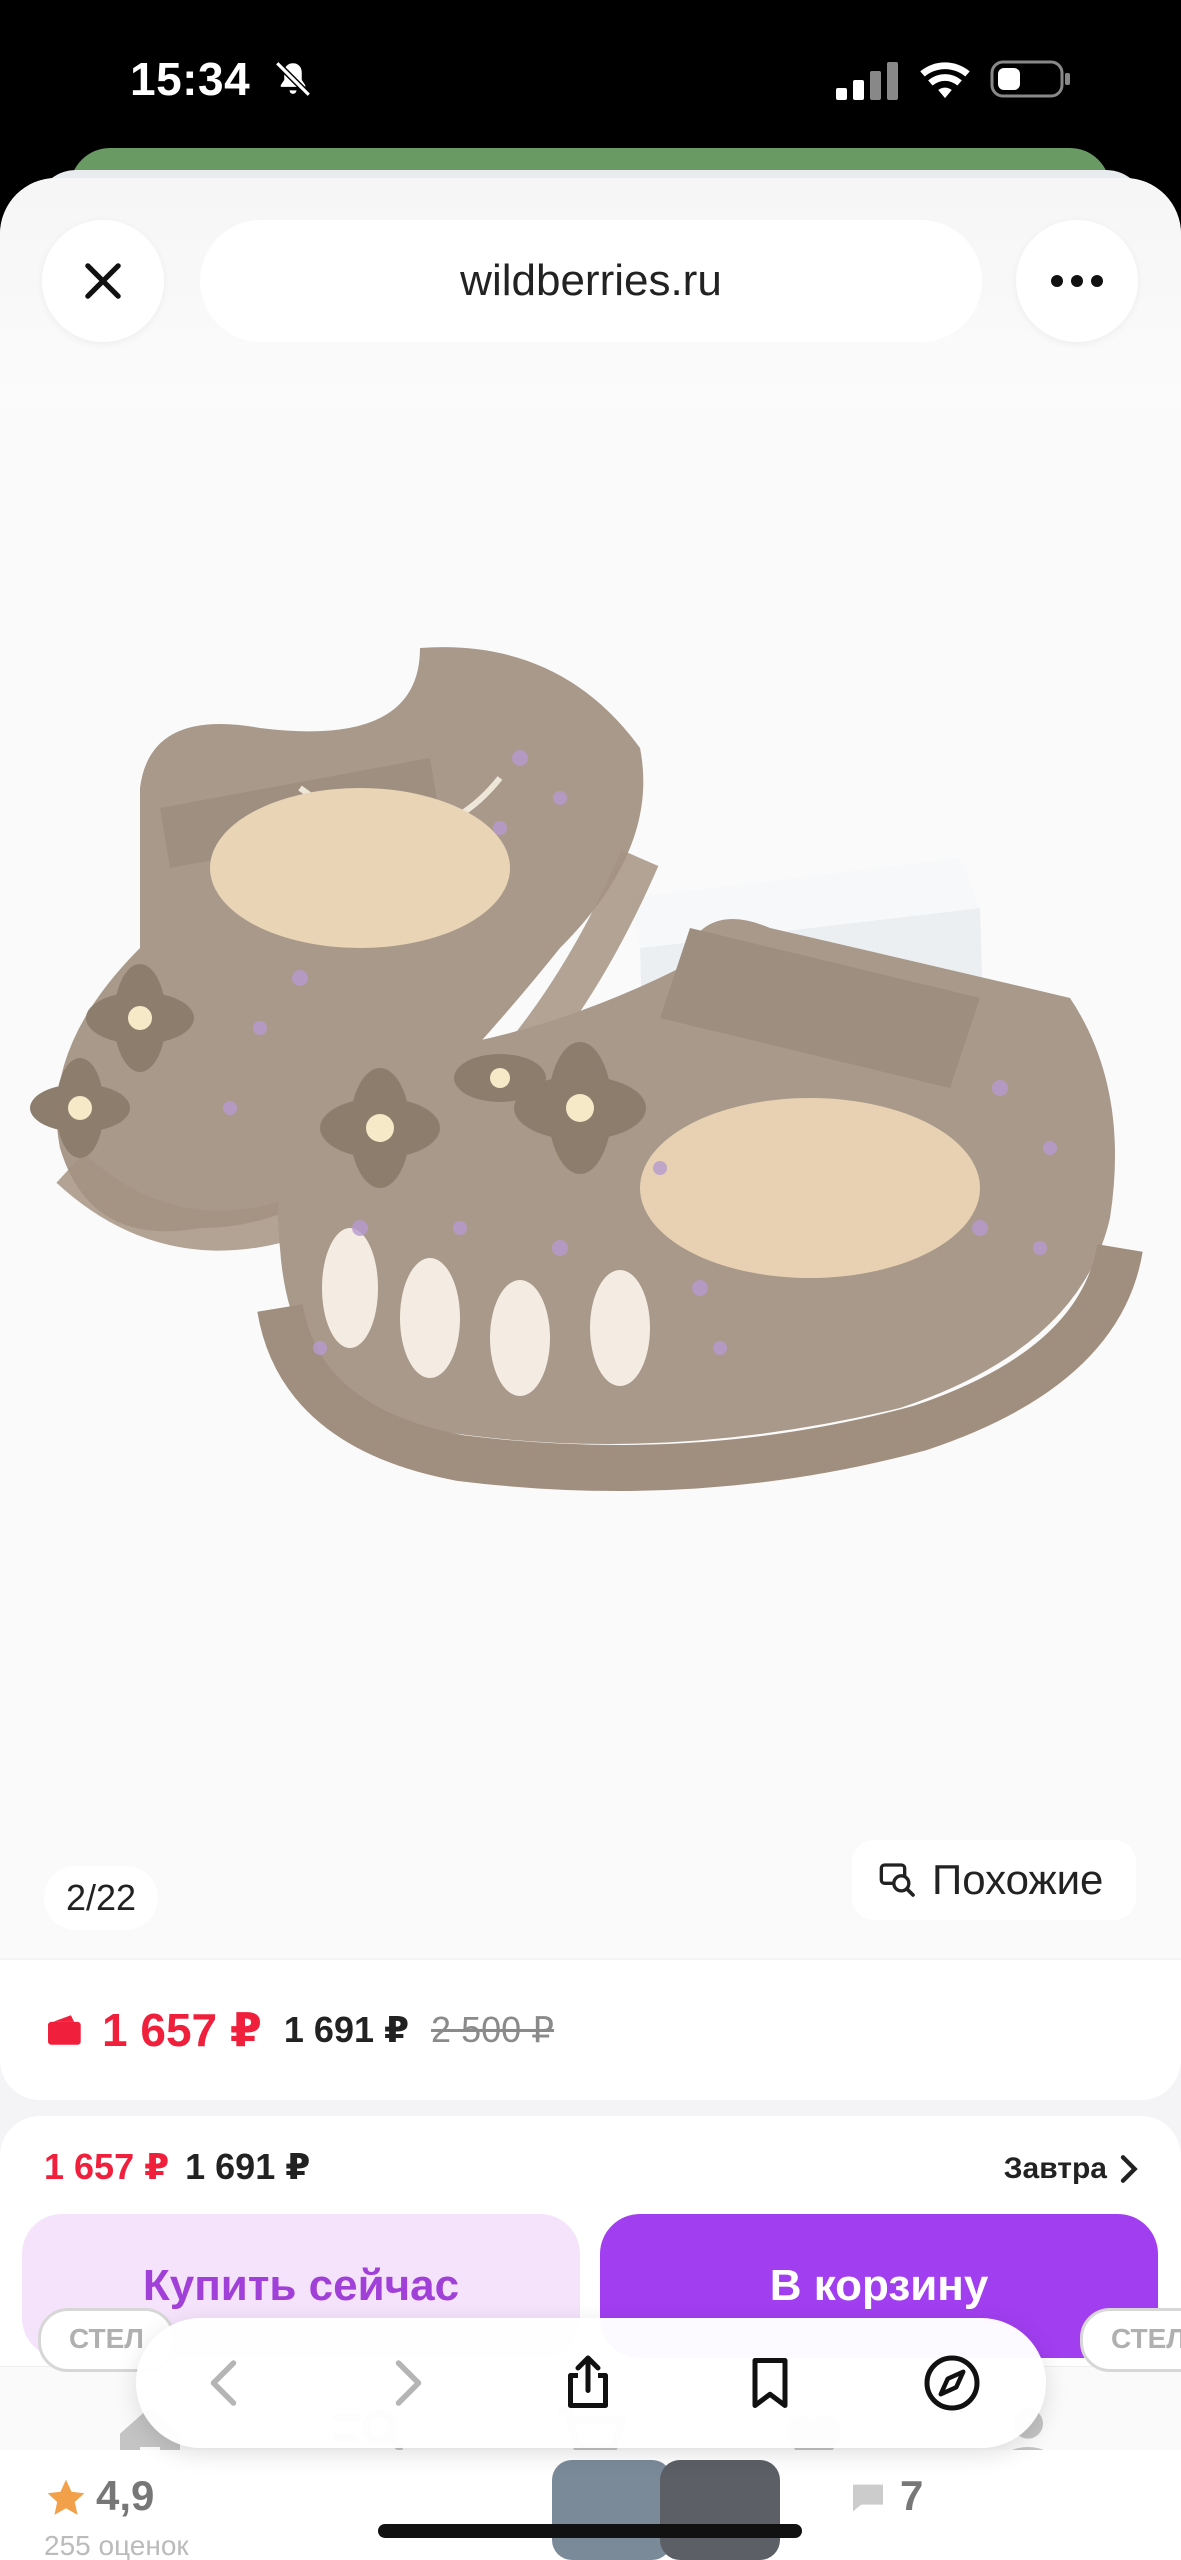  I want to click on status-bar: 15:34, so click(590, 80).